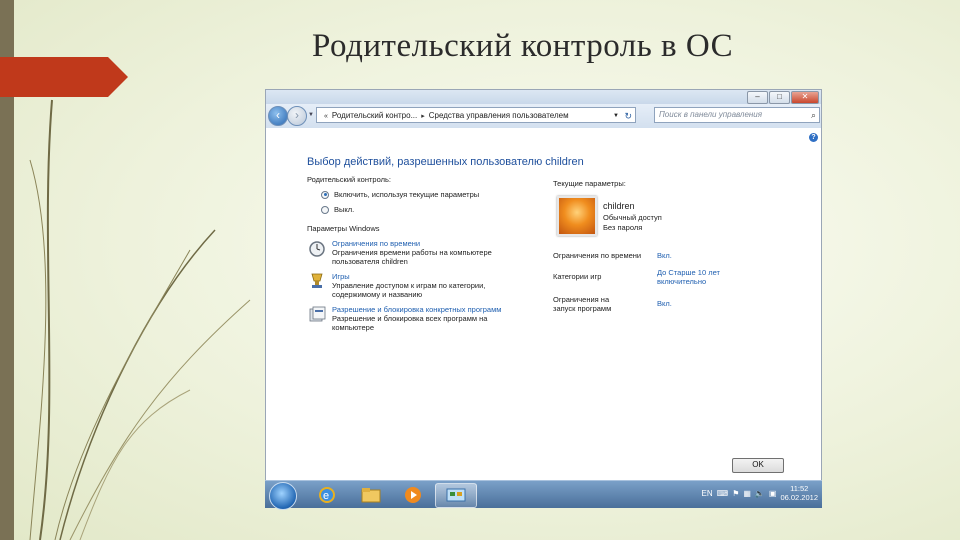 This screenshot has width=960, height=540. I want to click on volume-icon: 🔈, so click(760, 493).